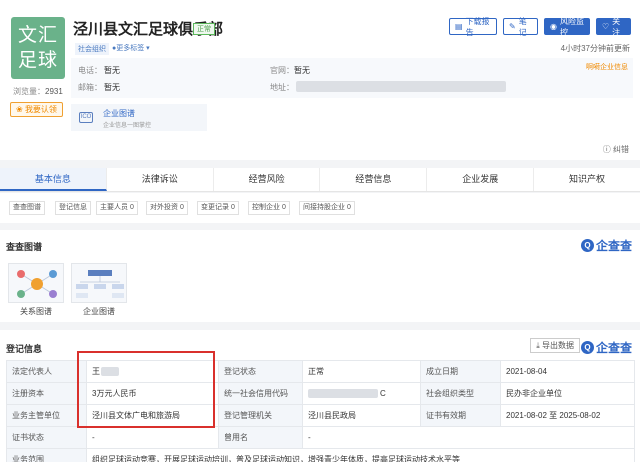 This screenshot has height=462, width=640. I want to click on table-value: 正常, so click(361, 371).